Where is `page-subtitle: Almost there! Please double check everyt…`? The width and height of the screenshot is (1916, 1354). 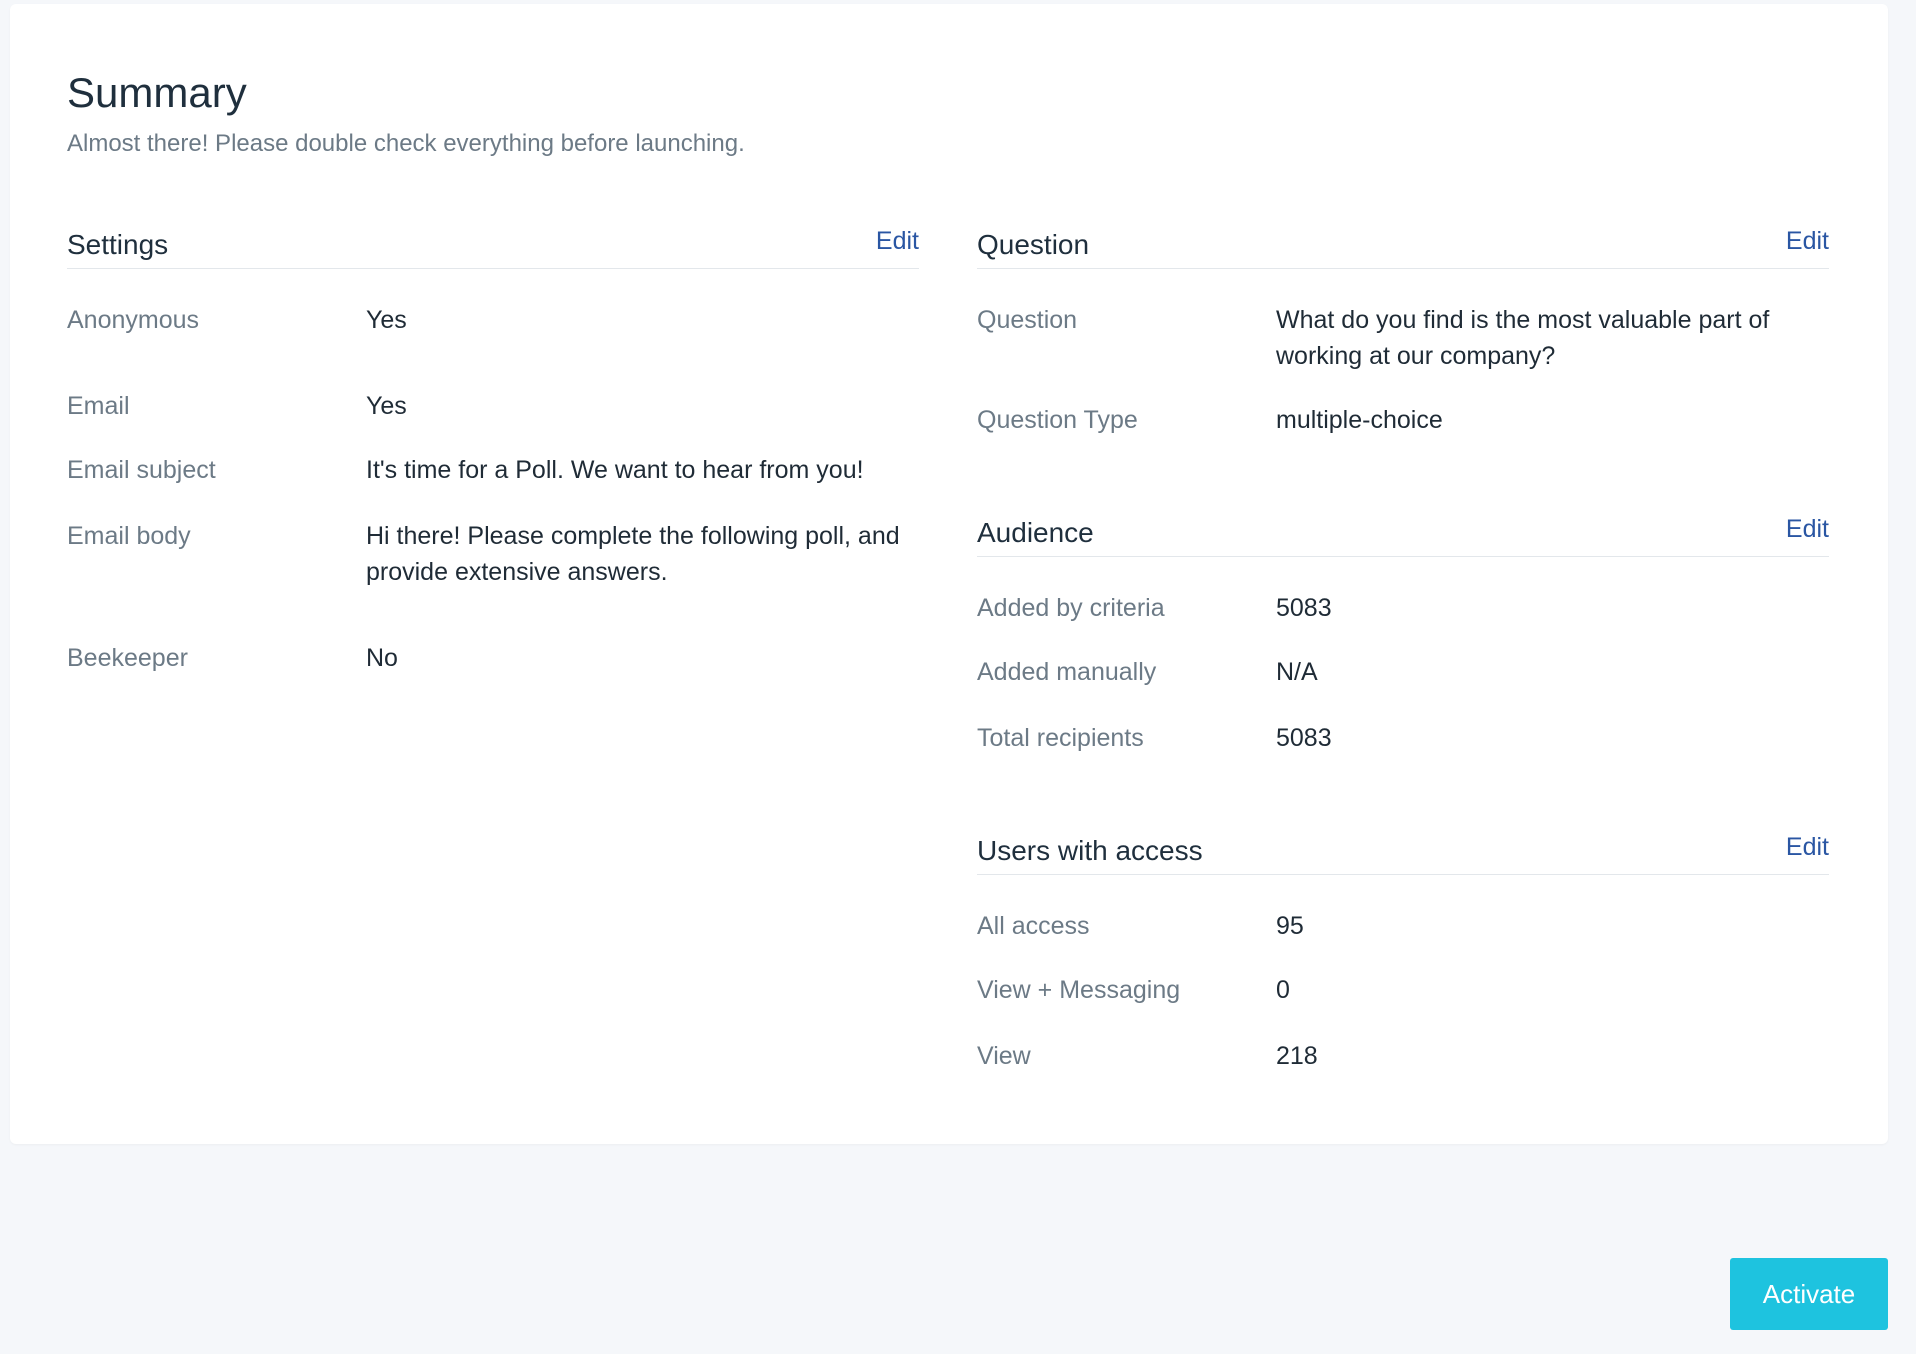 page-subtitle: Almost there! Please double check everyt… is located at coordinates (406, 143).